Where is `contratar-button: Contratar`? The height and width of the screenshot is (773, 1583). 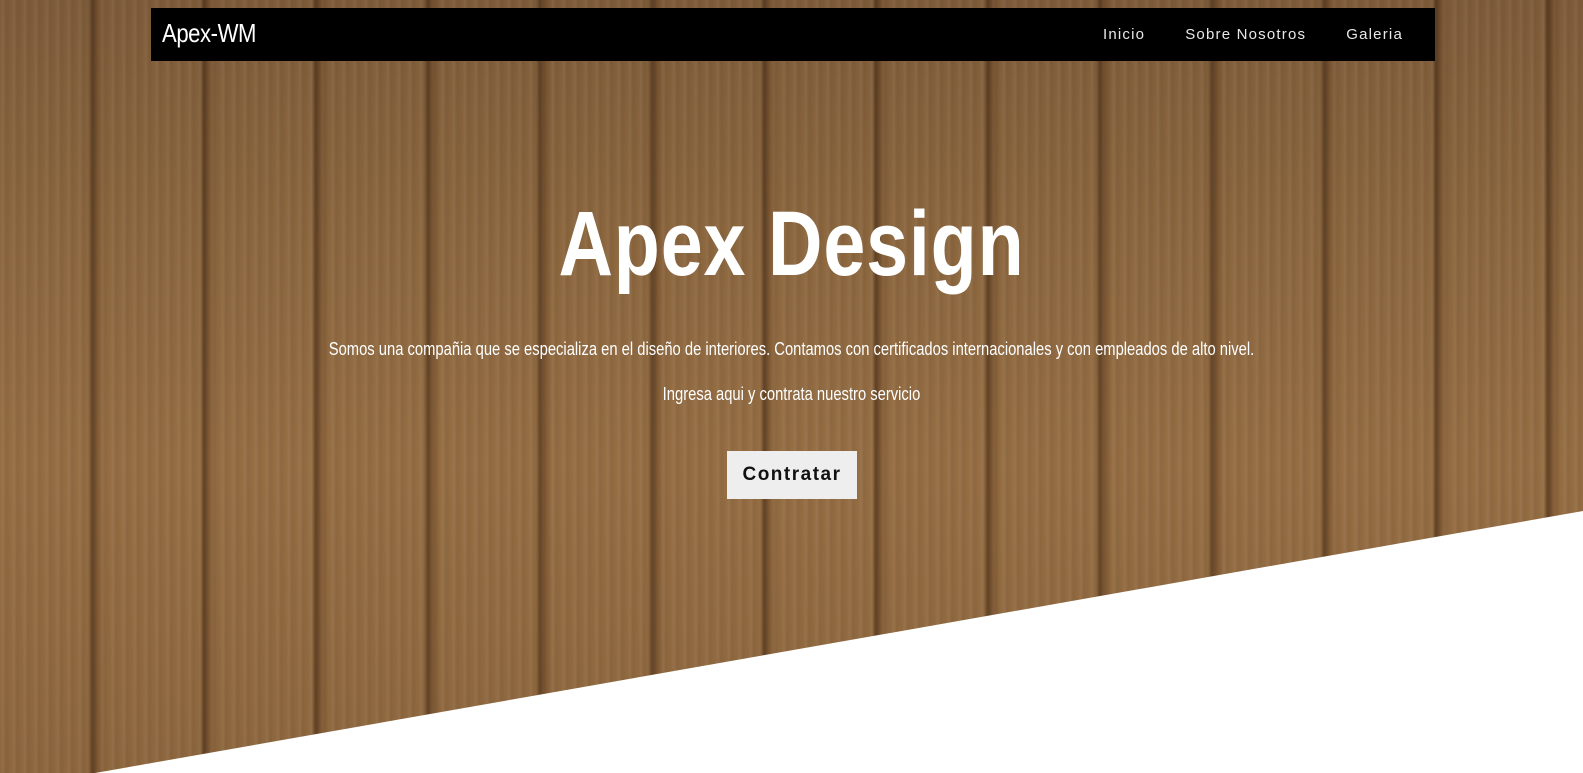
contratar-button: Contratar is located at coordinates (792, 475).